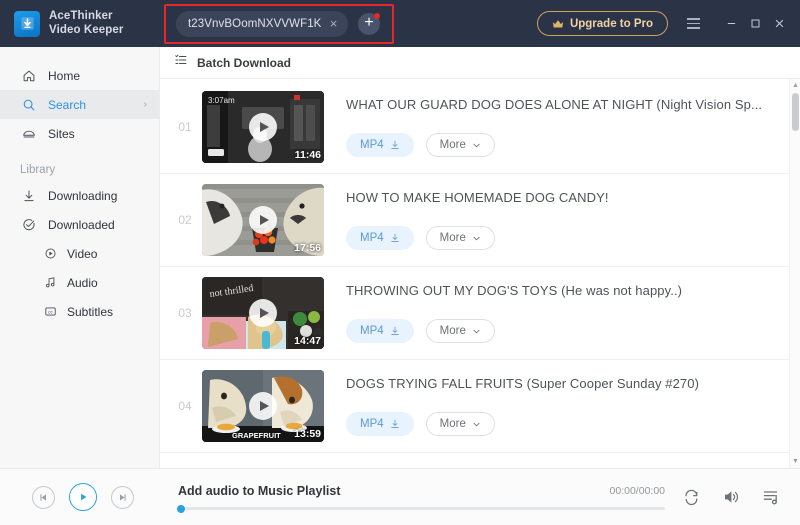 The width and height of the screenshot is (800, 525). Describe the element at coordinates (771, 497) in the screenshot. I see `playlist-icon` at that location.